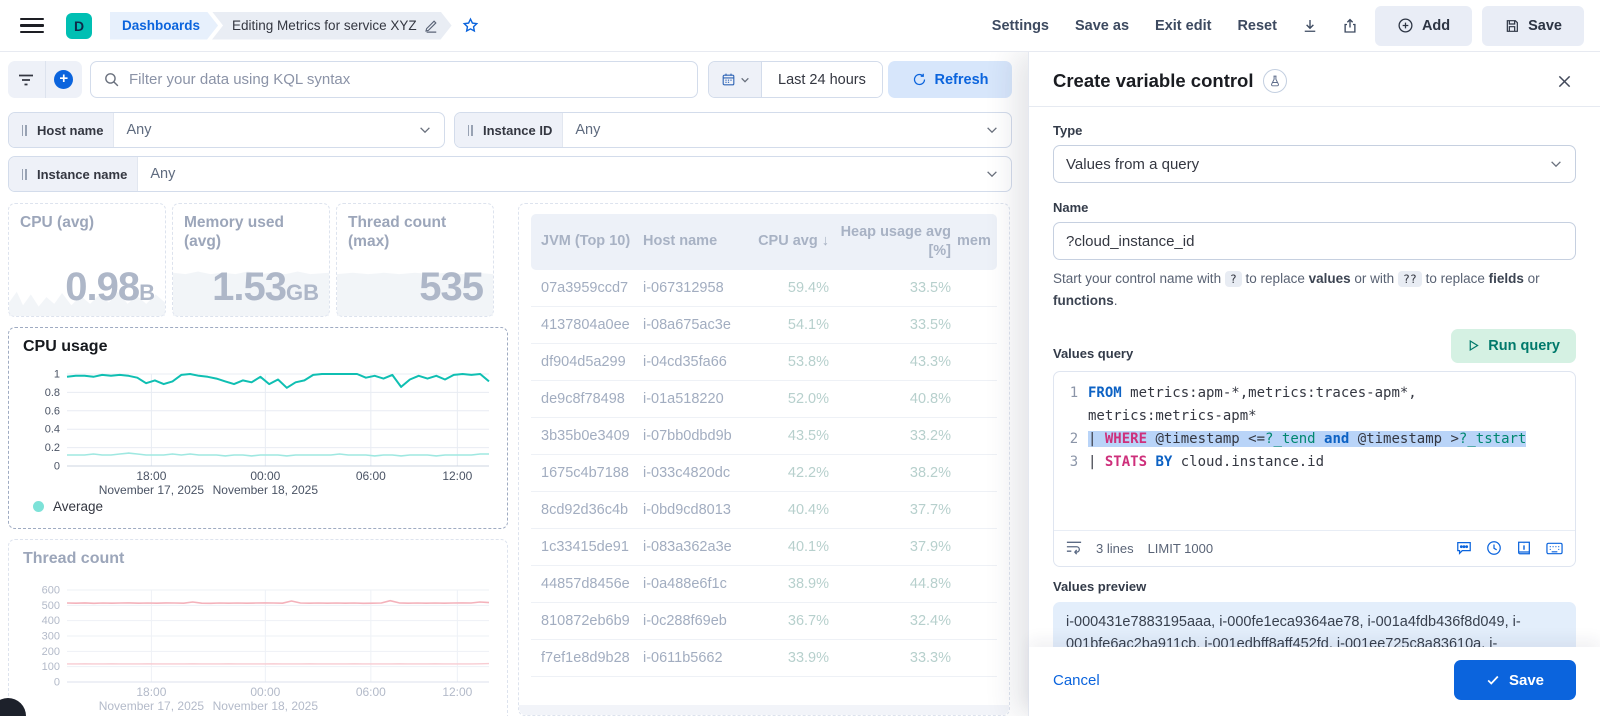 This screenshot has height=716, width=1600. What do you see at coordinates (1526, 680) in the screenshot?
I see `flyout-save-label: Save` at bounding box center [1526, 680].